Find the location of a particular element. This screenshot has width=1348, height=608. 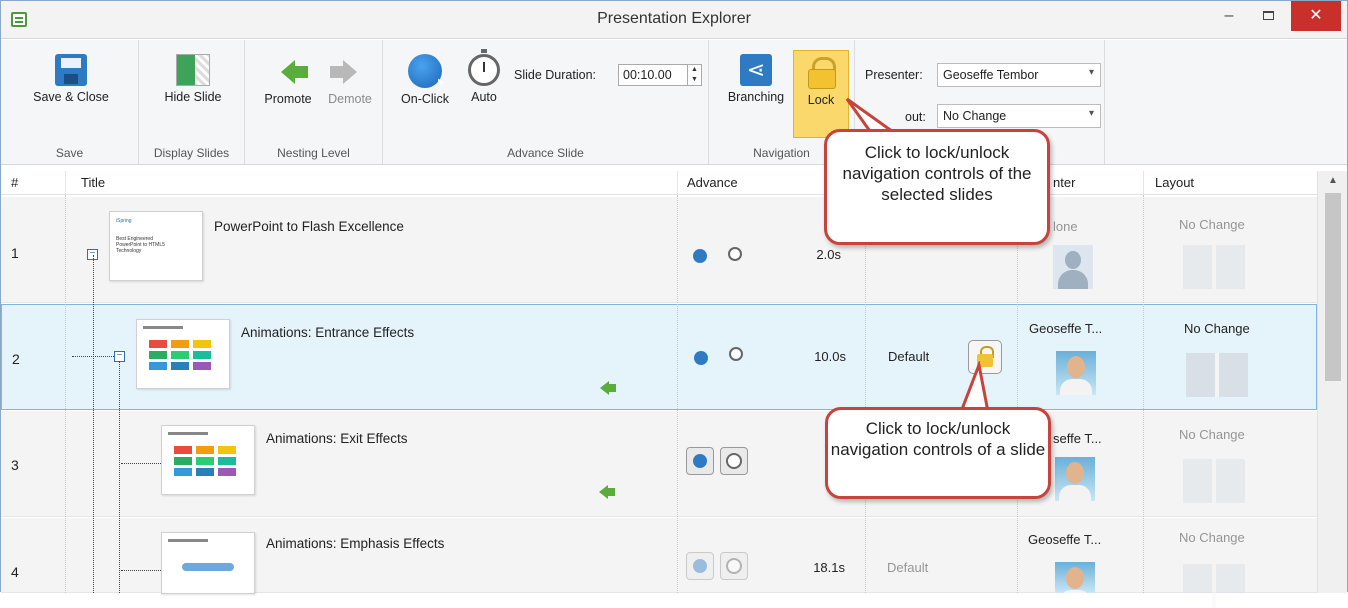

minimize-button: – is located at coordinates (1229, 16).